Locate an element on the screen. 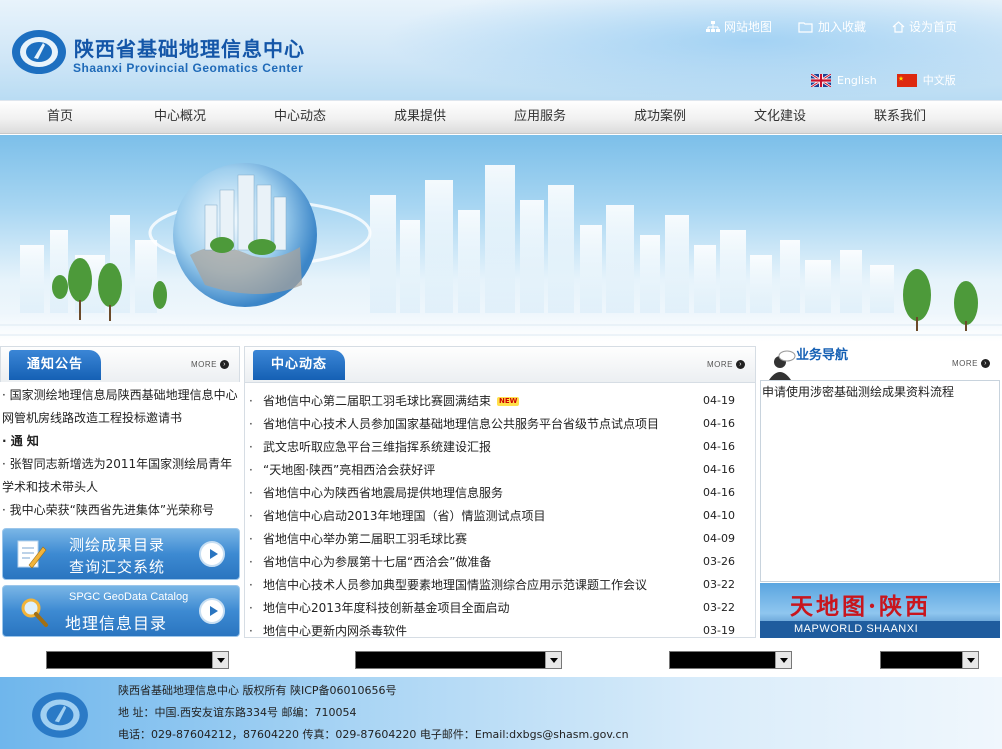  news-row: · 地信中心更新内网杀毒软件 03-19 is located at coordinates (503, 630).